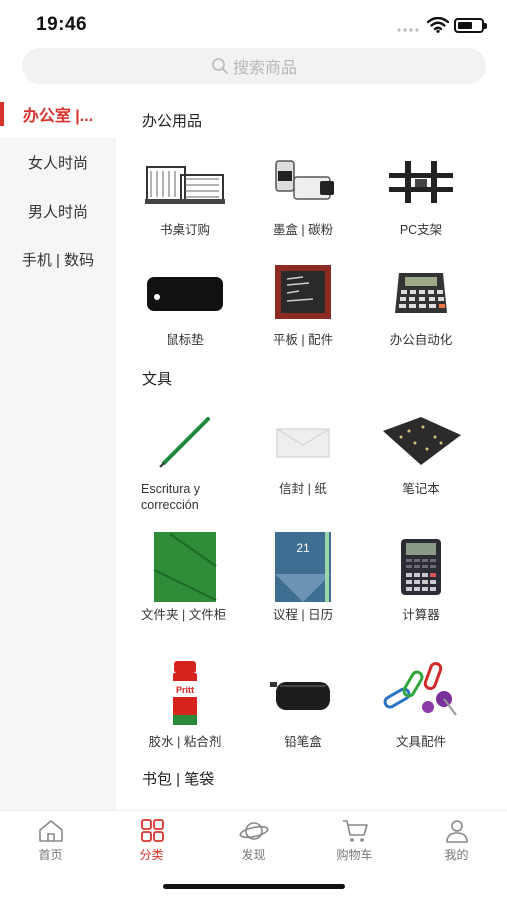  What do you see at coordinates (254, 886) in the screenshot?
I see `home-indicator` at bounding box center [254, 886].